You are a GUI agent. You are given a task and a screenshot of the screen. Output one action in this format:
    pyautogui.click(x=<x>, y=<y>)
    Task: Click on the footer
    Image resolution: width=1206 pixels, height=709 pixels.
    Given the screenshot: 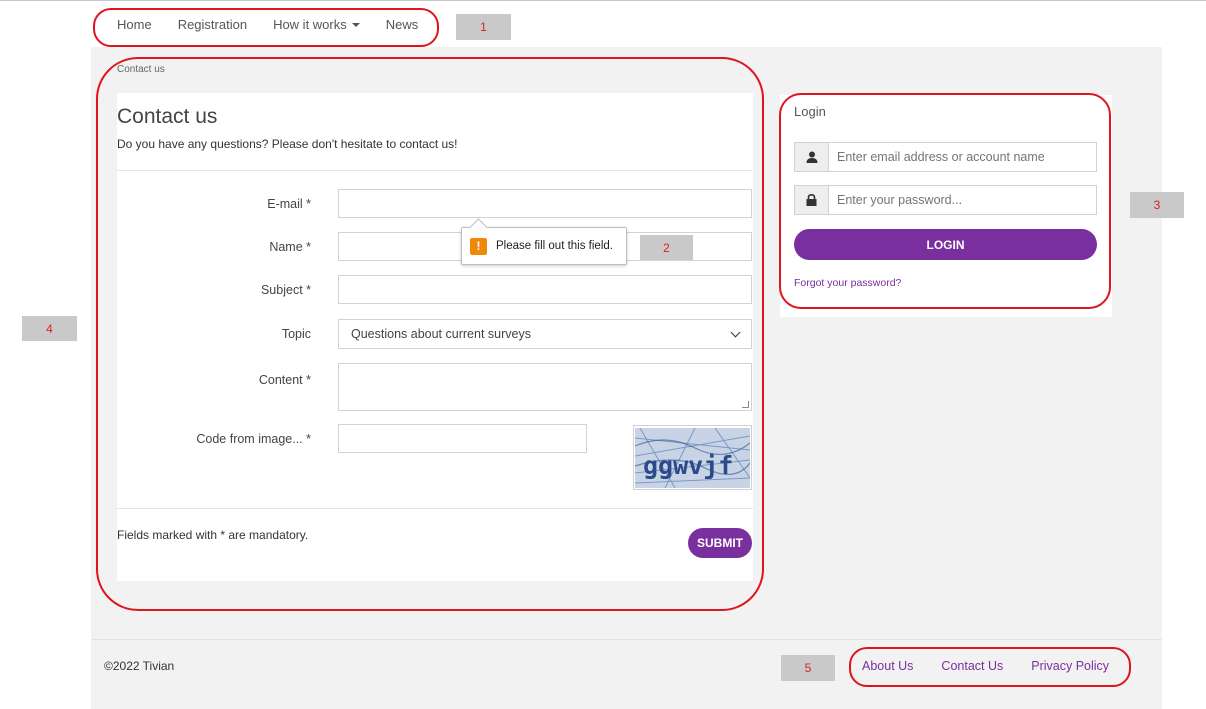 What is the action you would take?
    pyautogui.click(x=626, y=674)
    